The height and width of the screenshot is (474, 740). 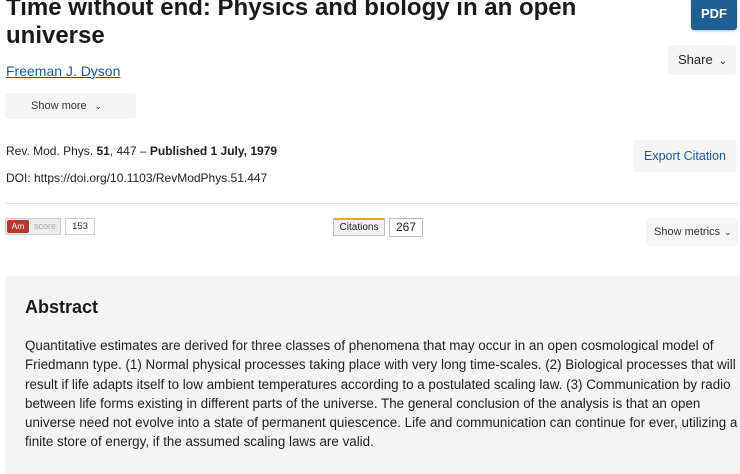 What do you see at coordinates (45, 226) in the screenshot?
I see `altmetric-score-label: score` at bounding box center [45, 226].